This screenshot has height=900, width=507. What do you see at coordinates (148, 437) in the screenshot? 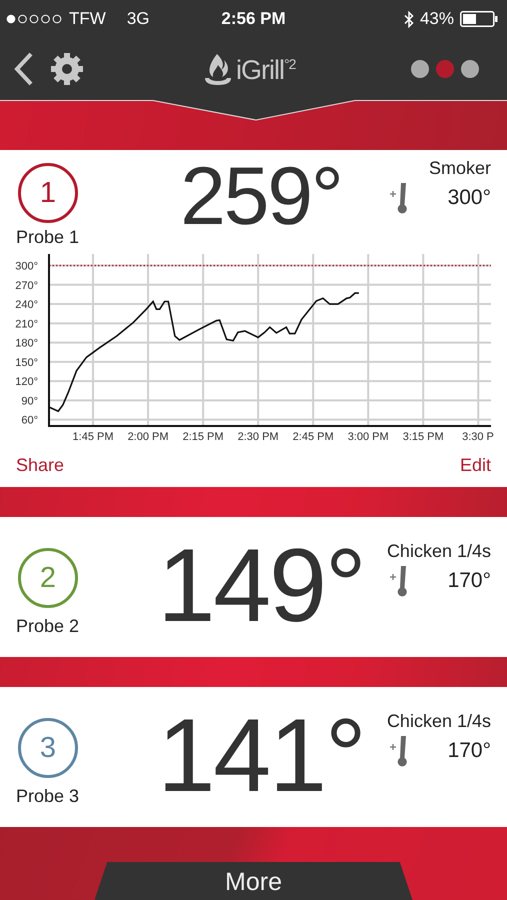
I see `x-axis-label: 2:00 PM` at bounding box center [148, 437].